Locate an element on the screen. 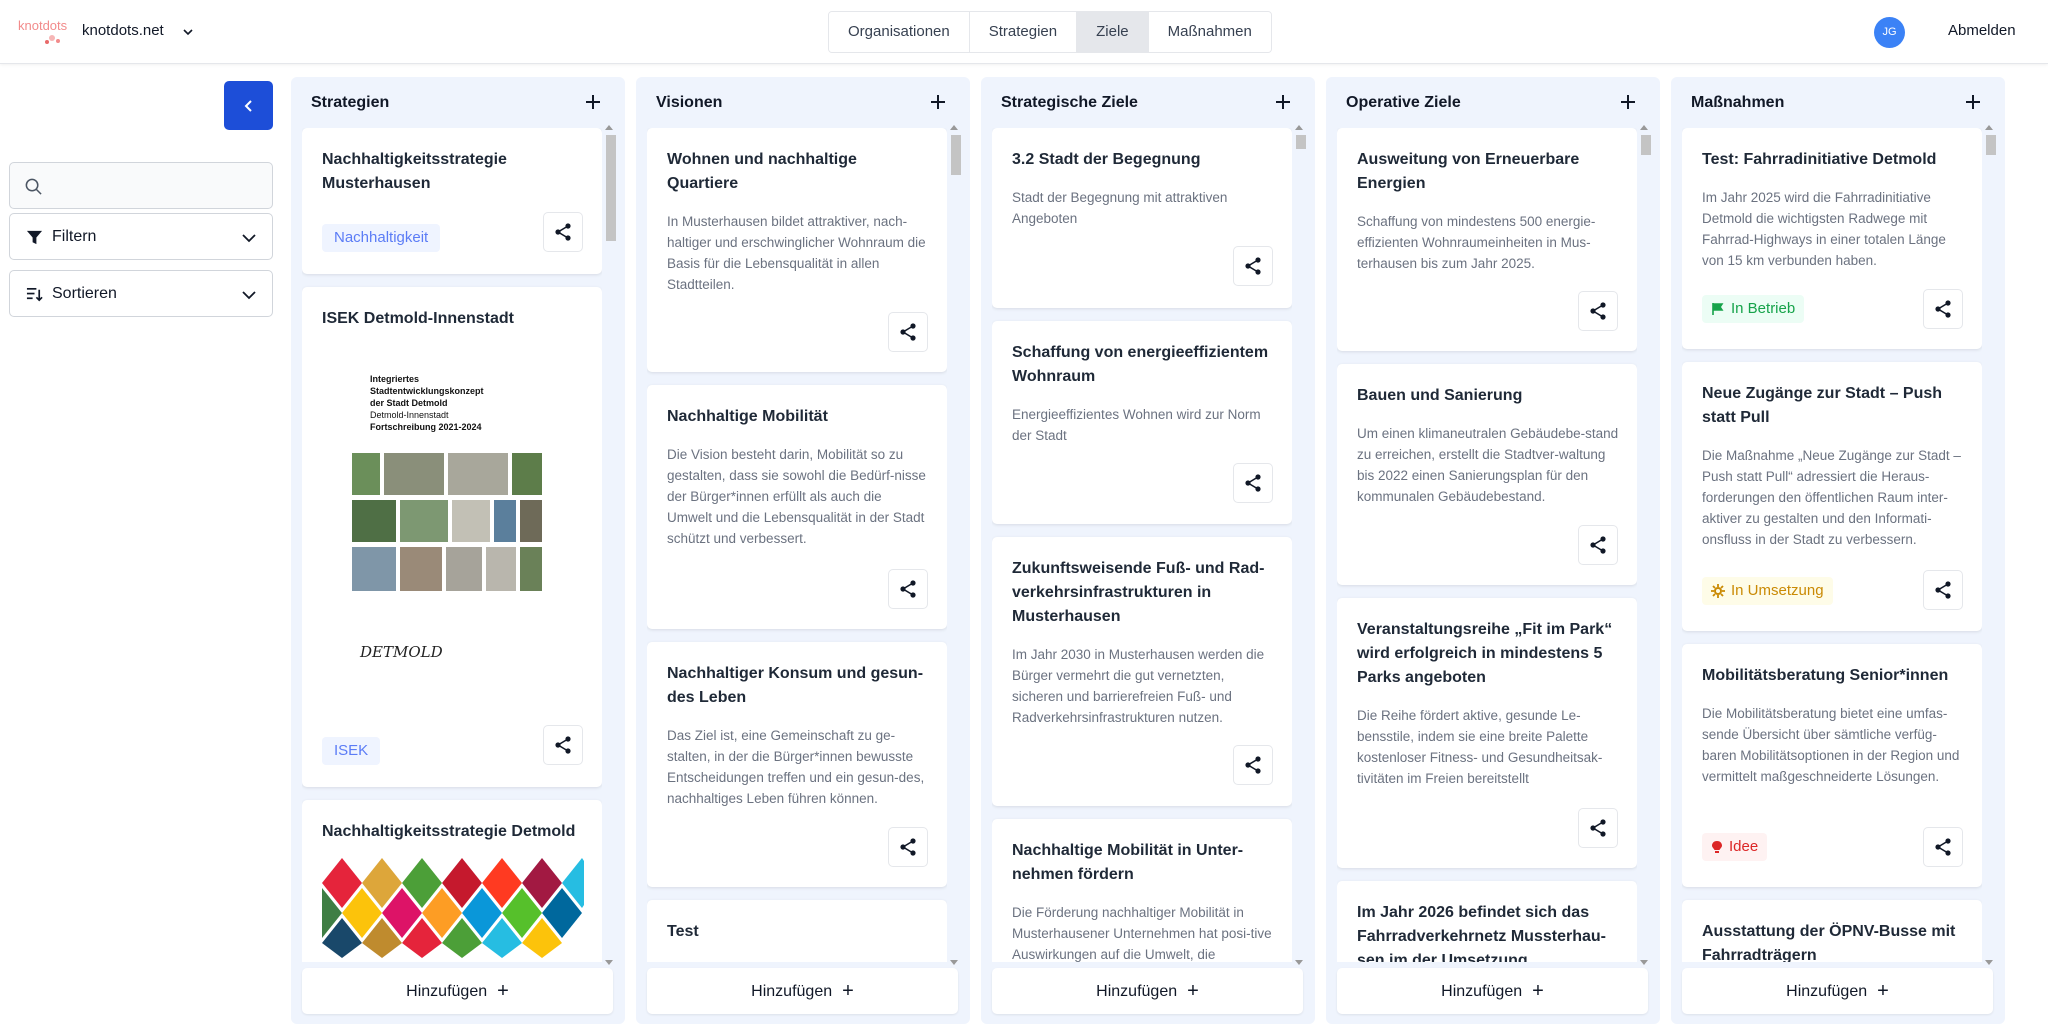 The width and height of the screenshot is (2048, 1034). flag-icon is located at coordinates (1718, 309).